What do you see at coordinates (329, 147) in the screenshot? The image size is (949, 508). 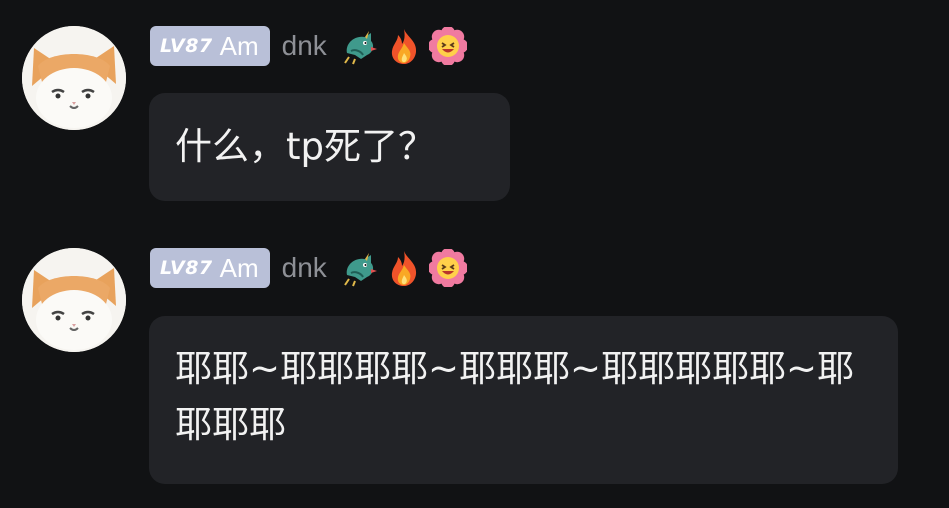 I see `message-bubble: 什么，tp死了？` at bounding box center [329, 147].